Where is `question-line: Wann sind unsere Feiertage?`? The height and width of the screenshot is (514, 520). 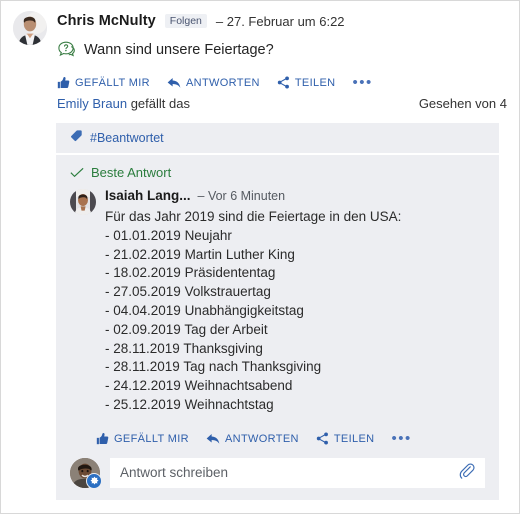
question-line: Wann sind unsere Feiertage? is located at coordinates (282, 50).